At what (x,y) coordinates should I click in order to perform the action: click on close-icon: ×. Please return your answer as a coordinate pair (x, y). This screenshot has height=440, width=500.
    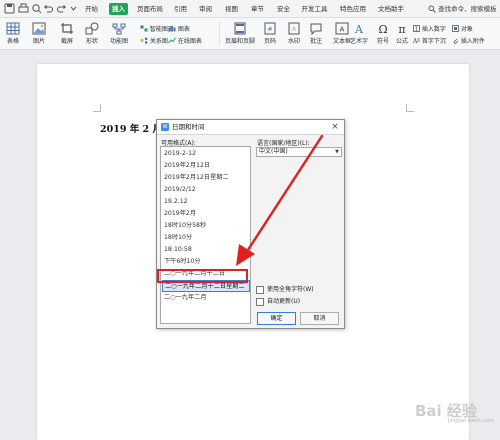
    Looking at the image, I should click on (335, 127).